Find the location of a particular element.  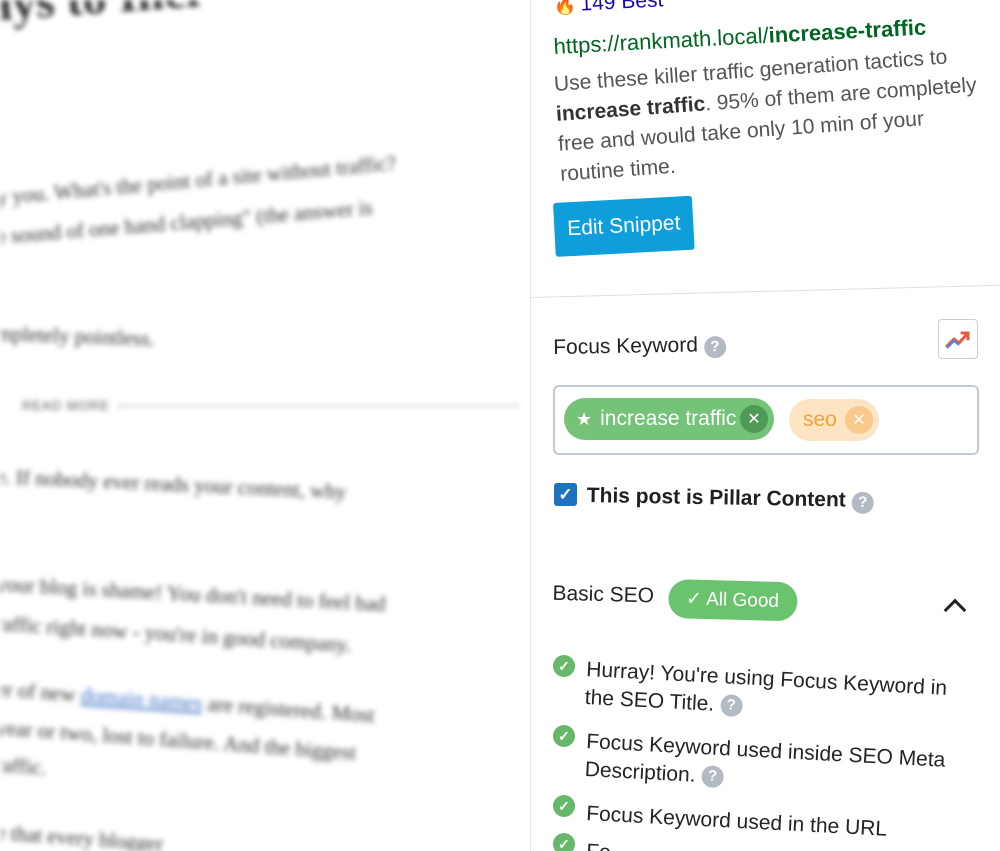

focus-keyword-input: ★ increase traffic ✕ seo ✕ is located at coordinates (766, 420).